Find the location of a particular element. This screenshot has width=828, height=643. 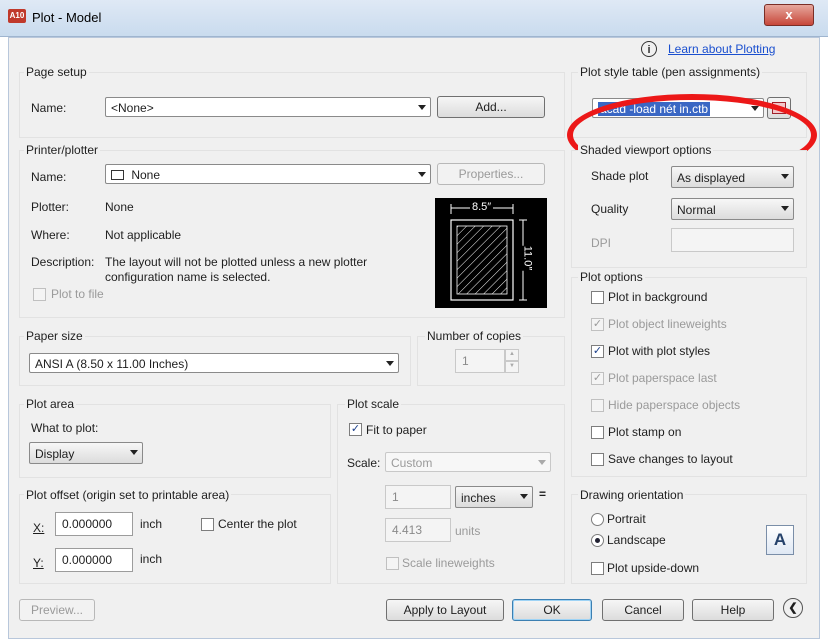

scale-value: Custom is located at coordinates (412, 463).